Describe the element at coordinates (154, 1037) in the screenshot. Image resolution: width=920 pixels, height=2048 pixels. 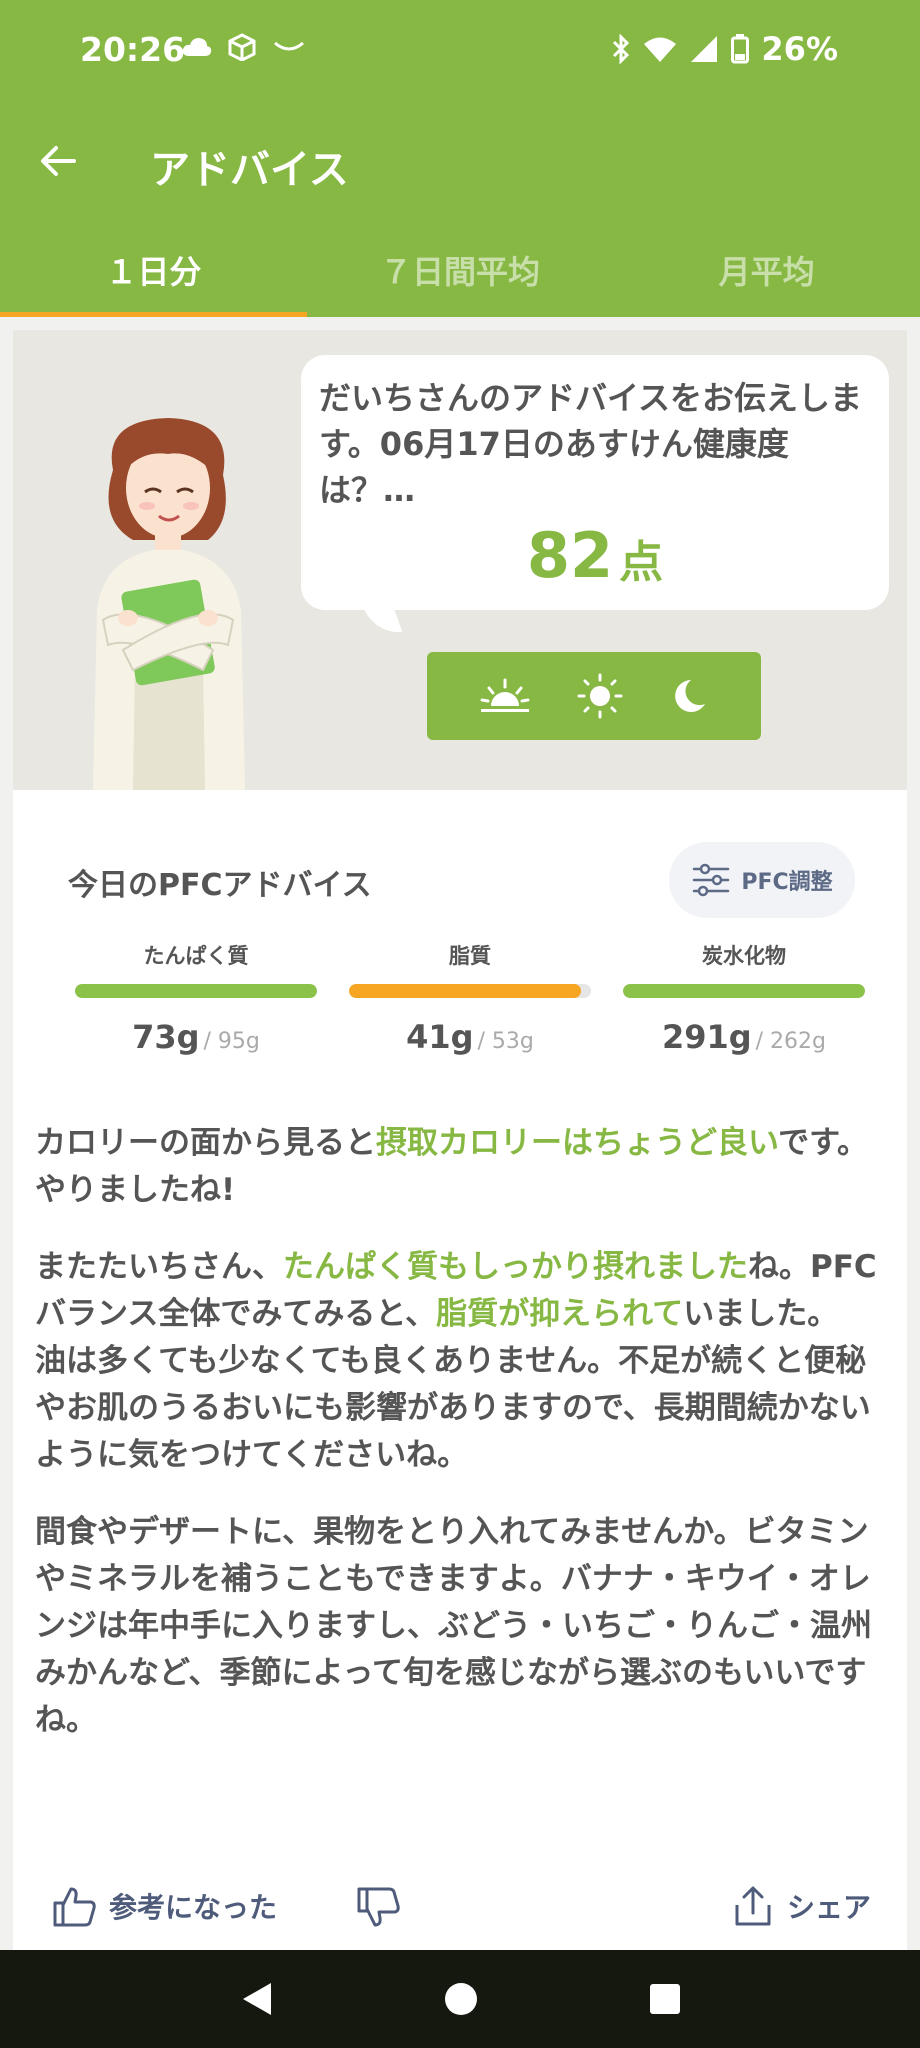
I see `nutrient-value: 73` at that location.